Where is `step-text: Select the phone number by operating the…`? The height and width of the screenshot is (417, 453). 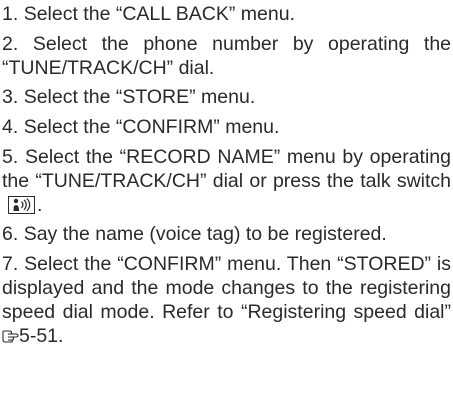 step-text: Select the phone number by operating the… is located at coordinates (227, 55).